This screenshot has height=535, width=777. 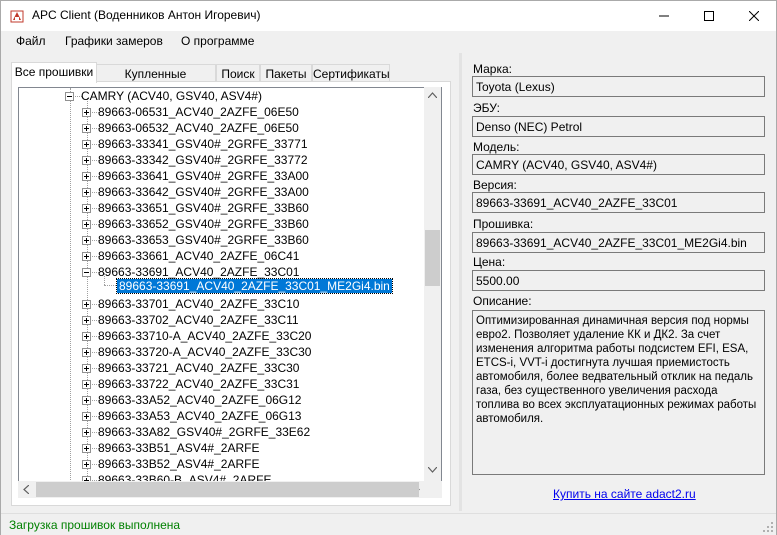 I want to click on title-bar: APC Client (Воденников Антон Игоревич), so click(x=388, y=16).